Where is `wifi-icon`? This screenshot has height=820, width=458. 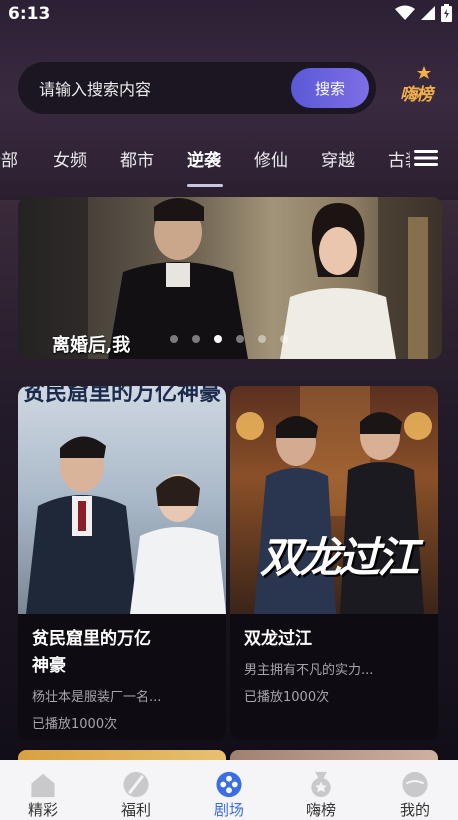 wifi-icon is located at coordinates (405, 12).